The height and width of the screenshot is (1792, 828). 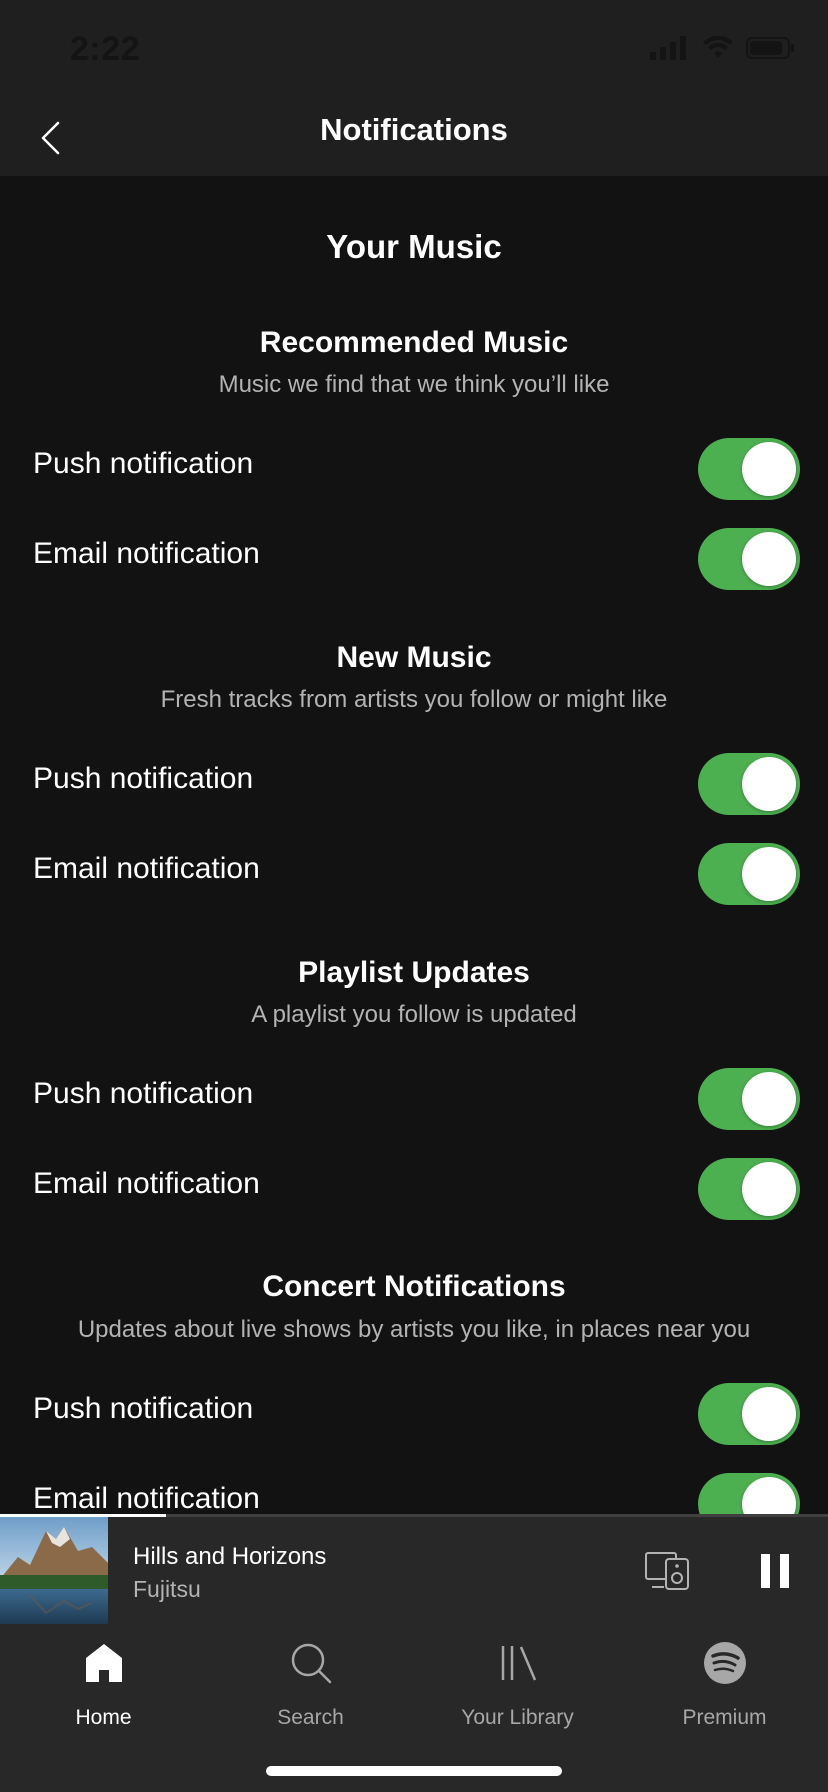 What do you see at coordinates (414, 1569) in the screenshot?
I see `now-playing-bar: Hills and Horizons Fujitsu` at bounding box center [414, 1569].